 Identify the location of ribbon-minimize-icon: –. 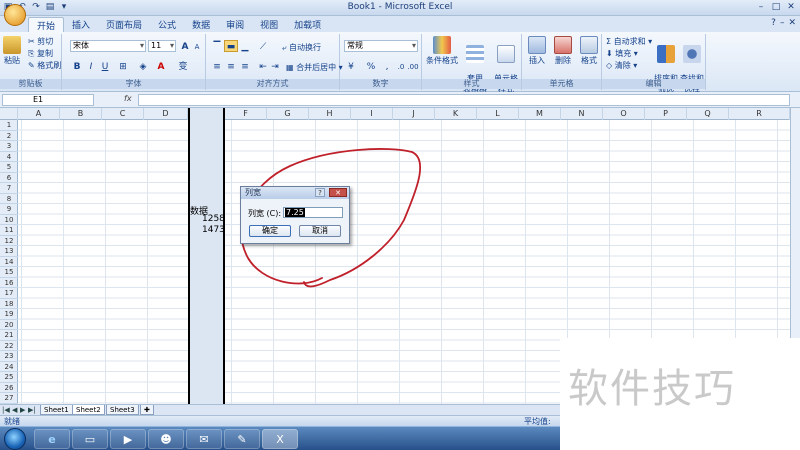
(782, 23).